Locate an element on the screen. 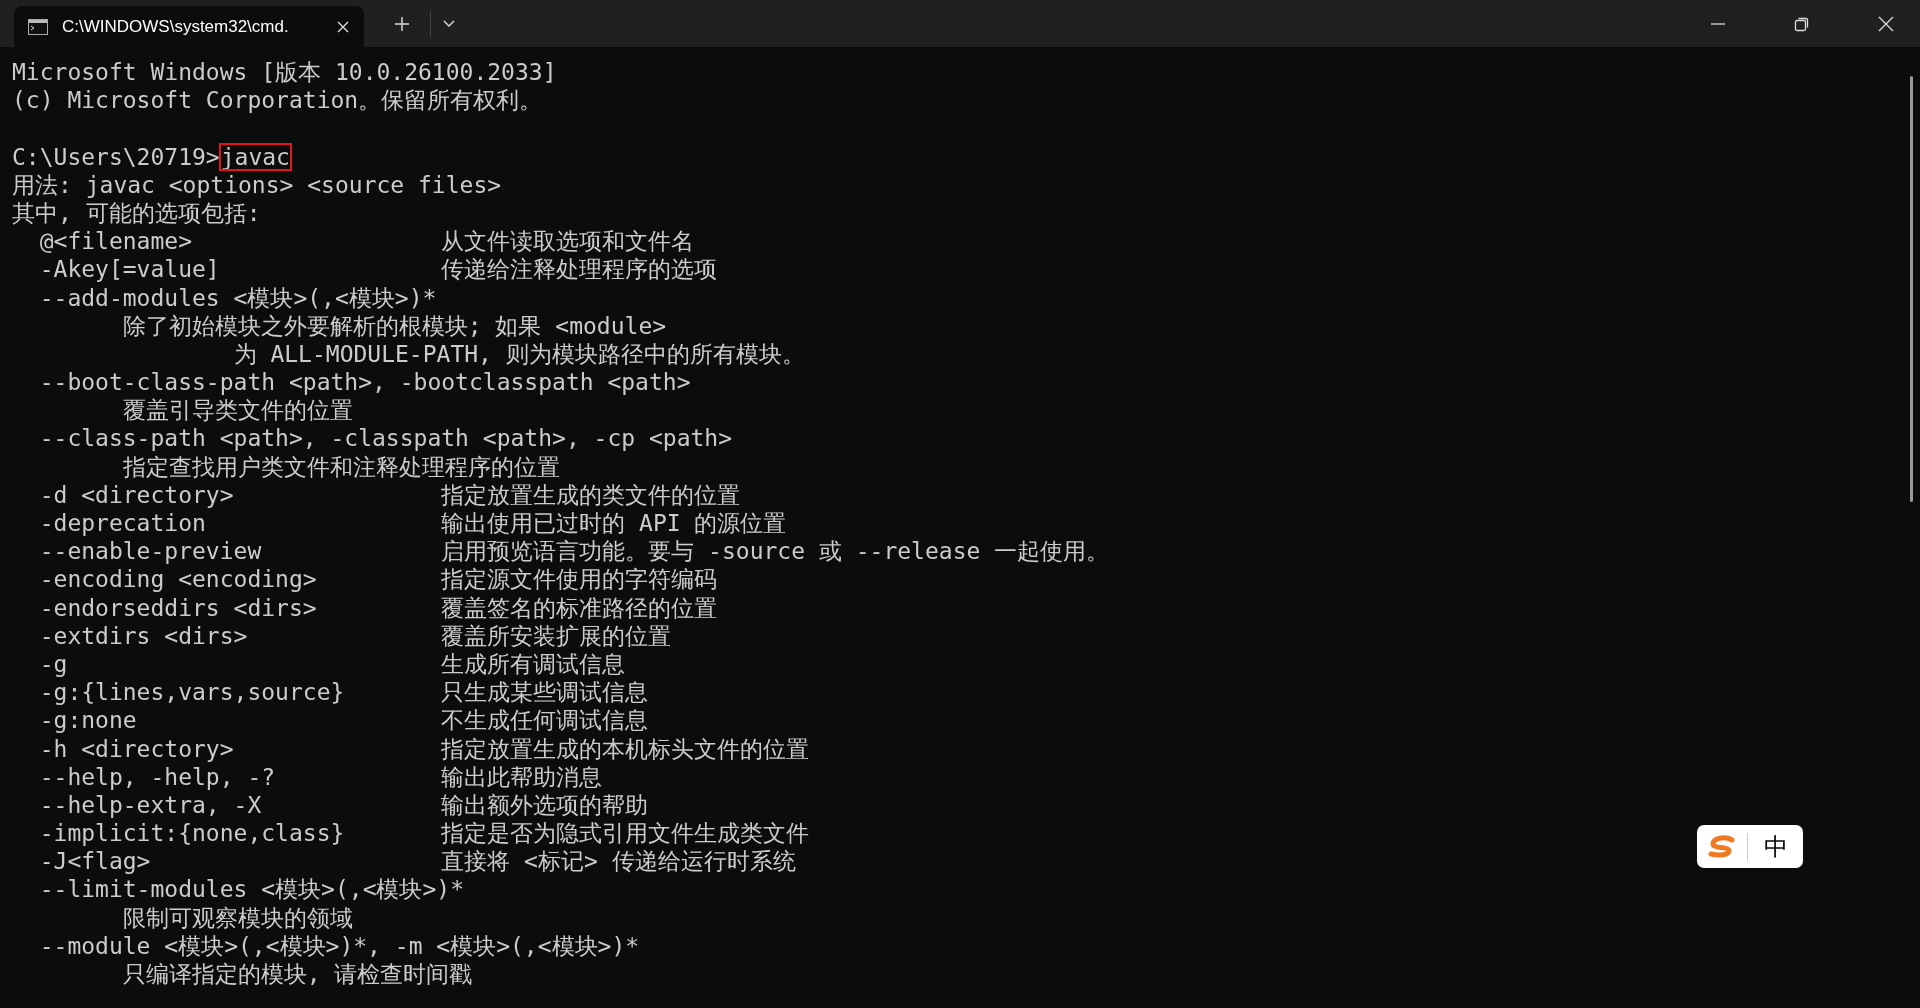 The width and height of the screenshot is (1920, 1008). option-name: @<filename> is located at coordinates (116, 241).